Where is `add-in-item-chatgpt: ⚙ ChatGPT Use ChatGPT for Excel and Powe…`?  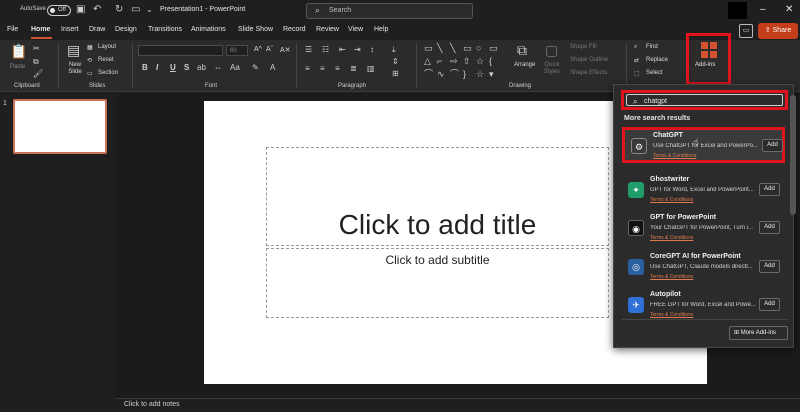
add-in-item-chatgpt: ⚙ ChatGPT Use ChatGPT for Excel and Powe… is located at coordinates (703, 145).